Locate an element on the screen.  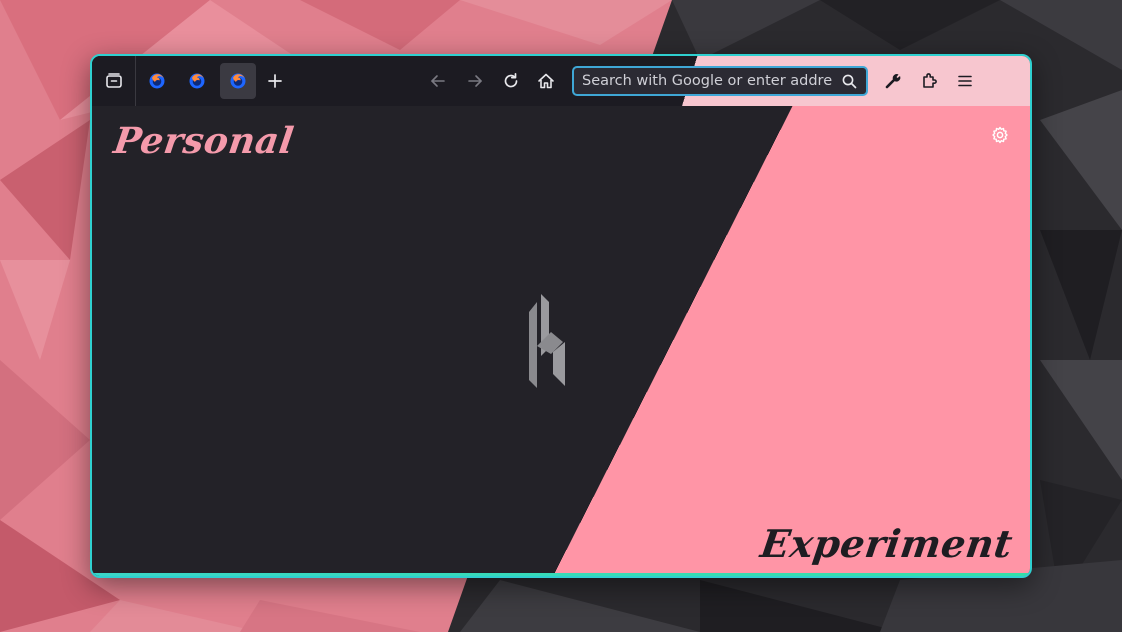
tab-3-active is located at coordinates (238, 81).